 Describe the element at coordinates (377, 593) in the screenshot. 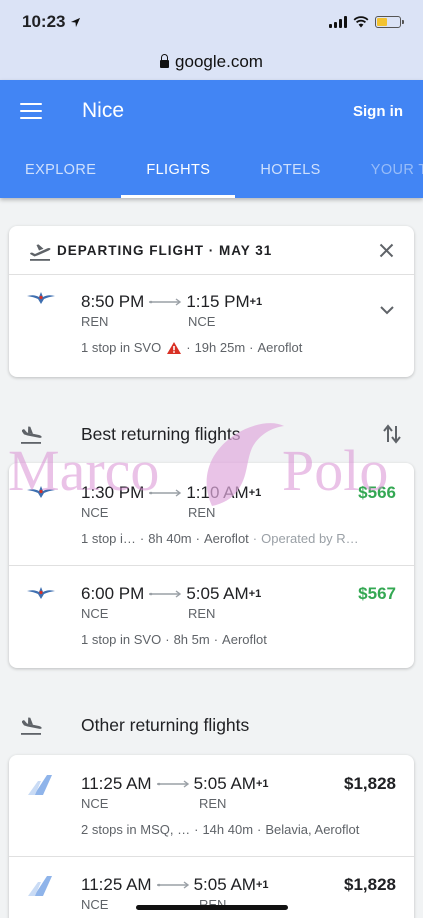

I see `price: $567` at that location.